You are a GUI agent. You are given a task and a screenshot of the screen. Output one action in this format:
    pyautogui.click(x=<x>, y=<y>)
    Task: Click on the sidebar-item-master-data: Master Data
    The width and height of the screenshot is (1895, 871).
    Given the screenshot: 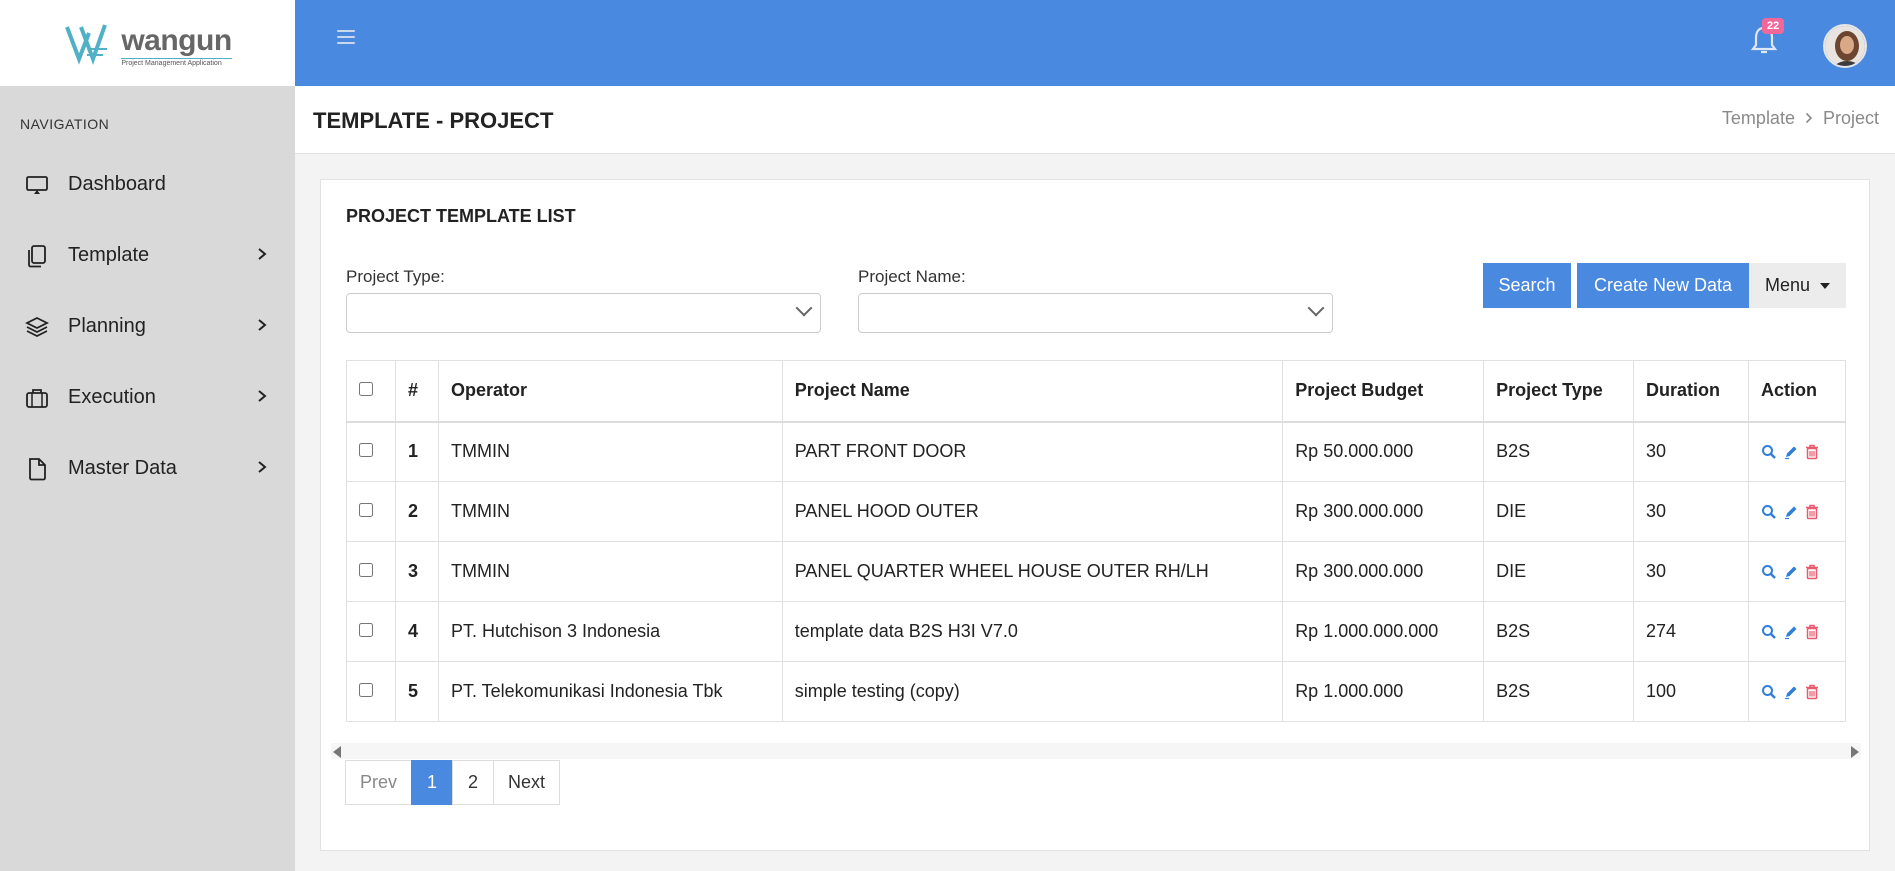 What is the action you would take?
    pyautogui.click(x=147, y=468)
    